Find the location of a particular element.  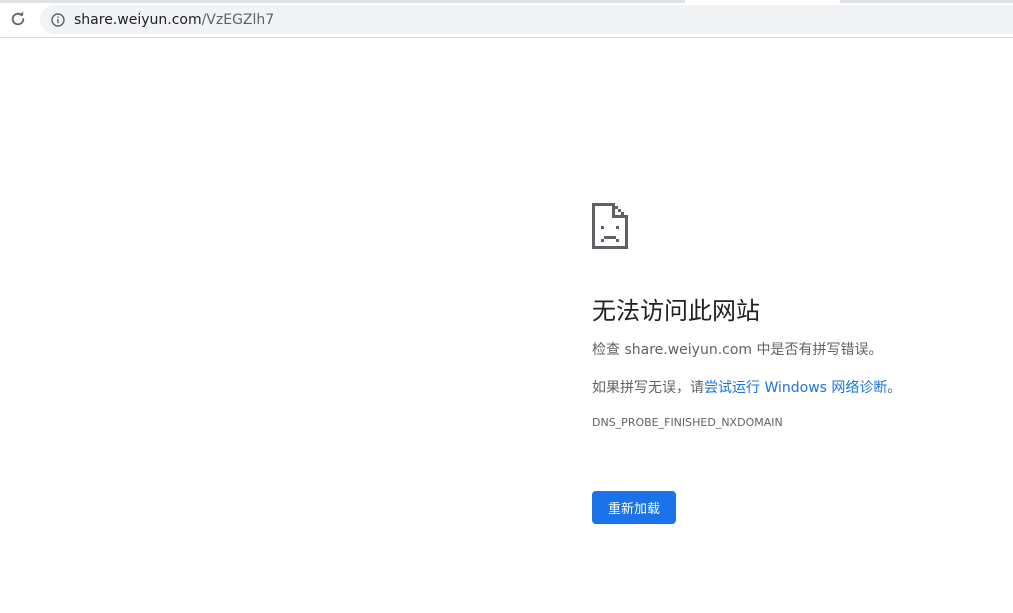

sad-page-icon is located at coordinates (610, 226).